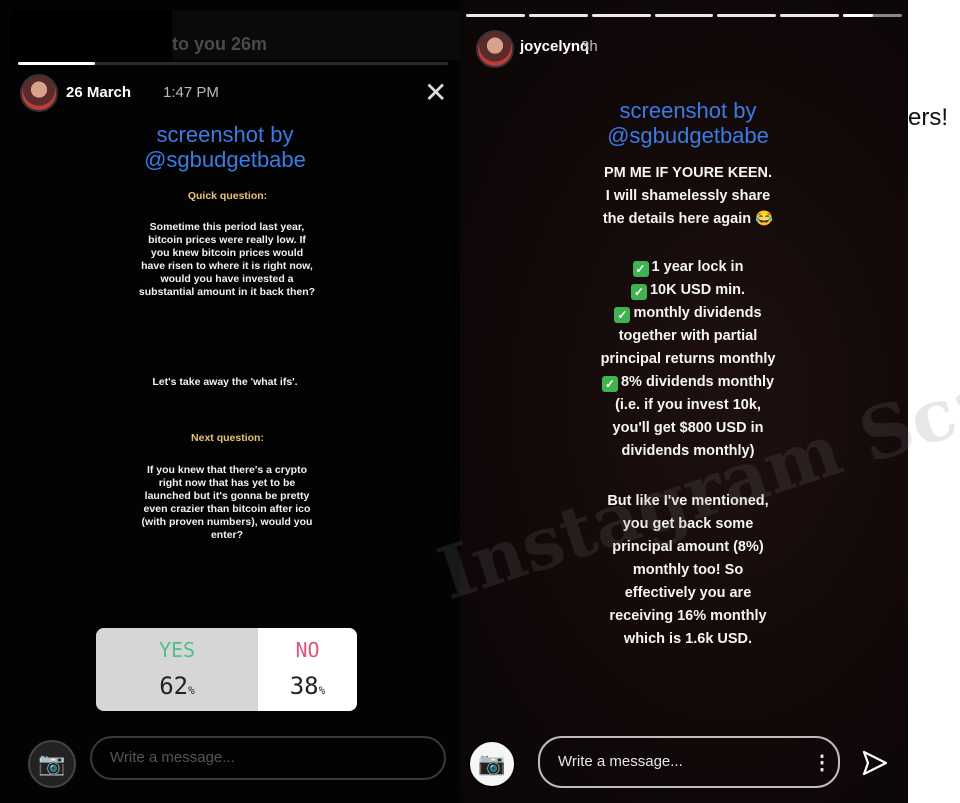  What do you see at coordinates (688, 451) in the screenshot?
I see `bullet-line: dividends monthly)` at bounding box center [688, 451].